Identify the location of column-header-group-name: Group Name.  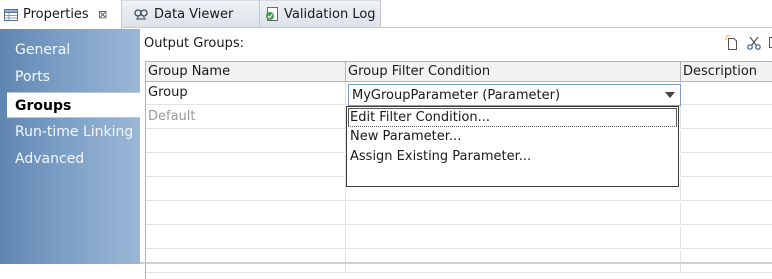
(246, 72).